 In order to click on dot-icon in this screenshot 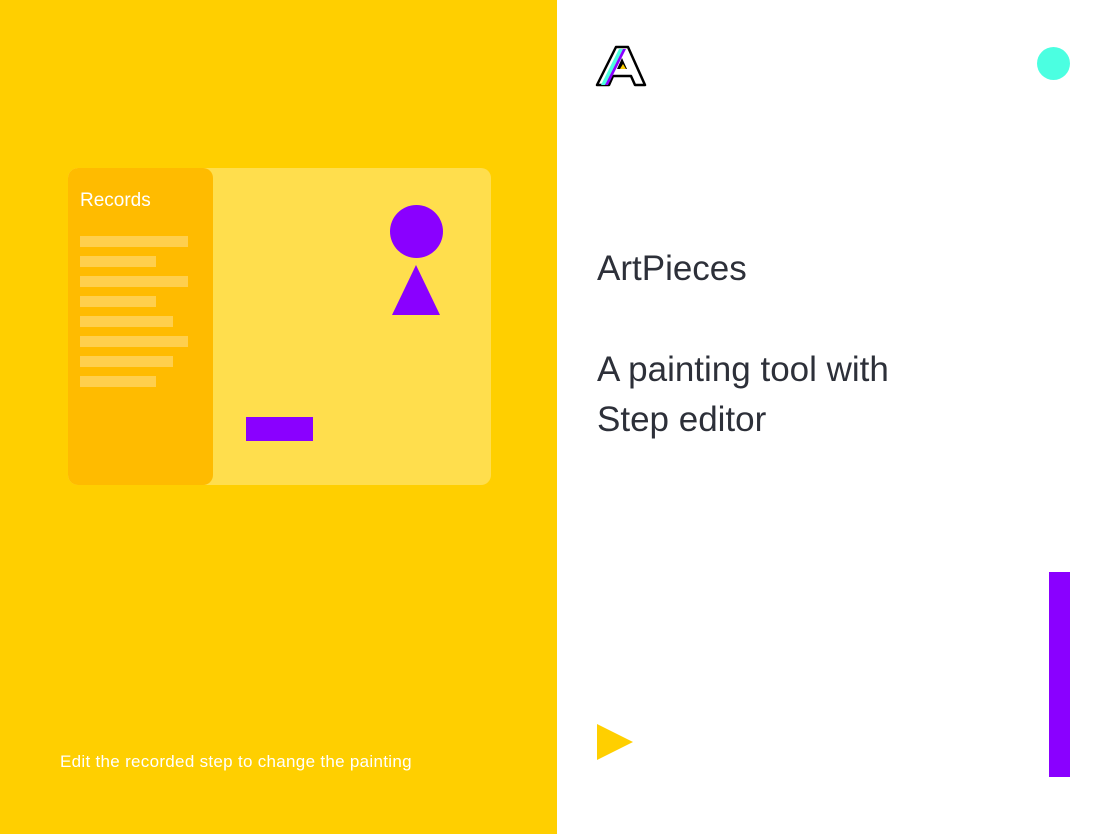, I will do `click(1053, 63)`.